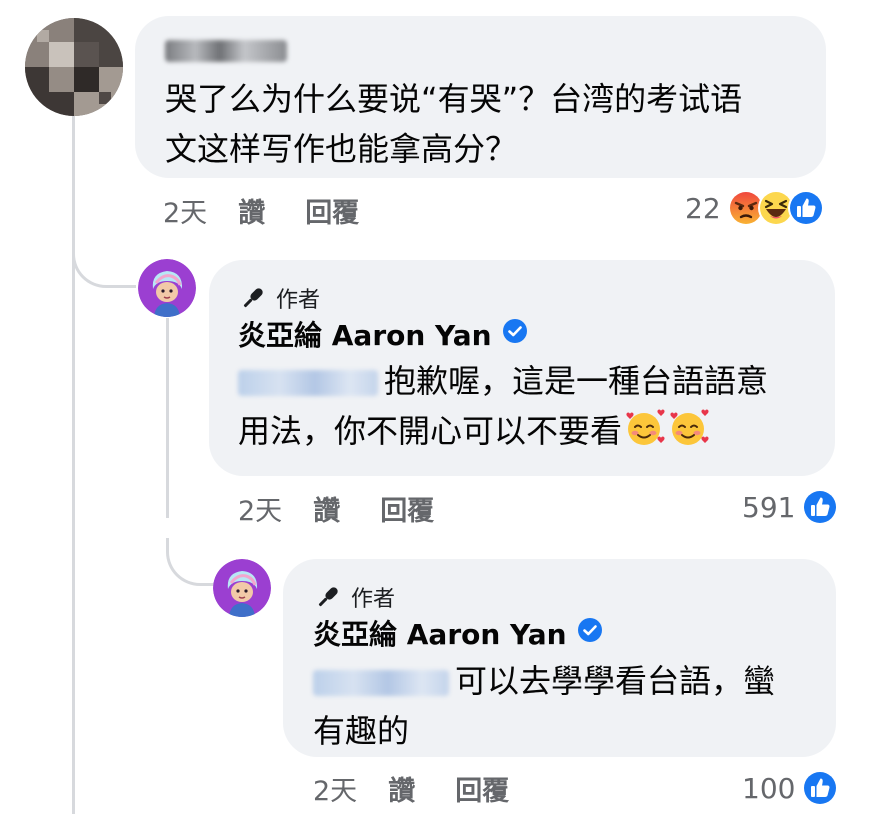  I want to click on reaction-summary: 100, so click(790, 788).